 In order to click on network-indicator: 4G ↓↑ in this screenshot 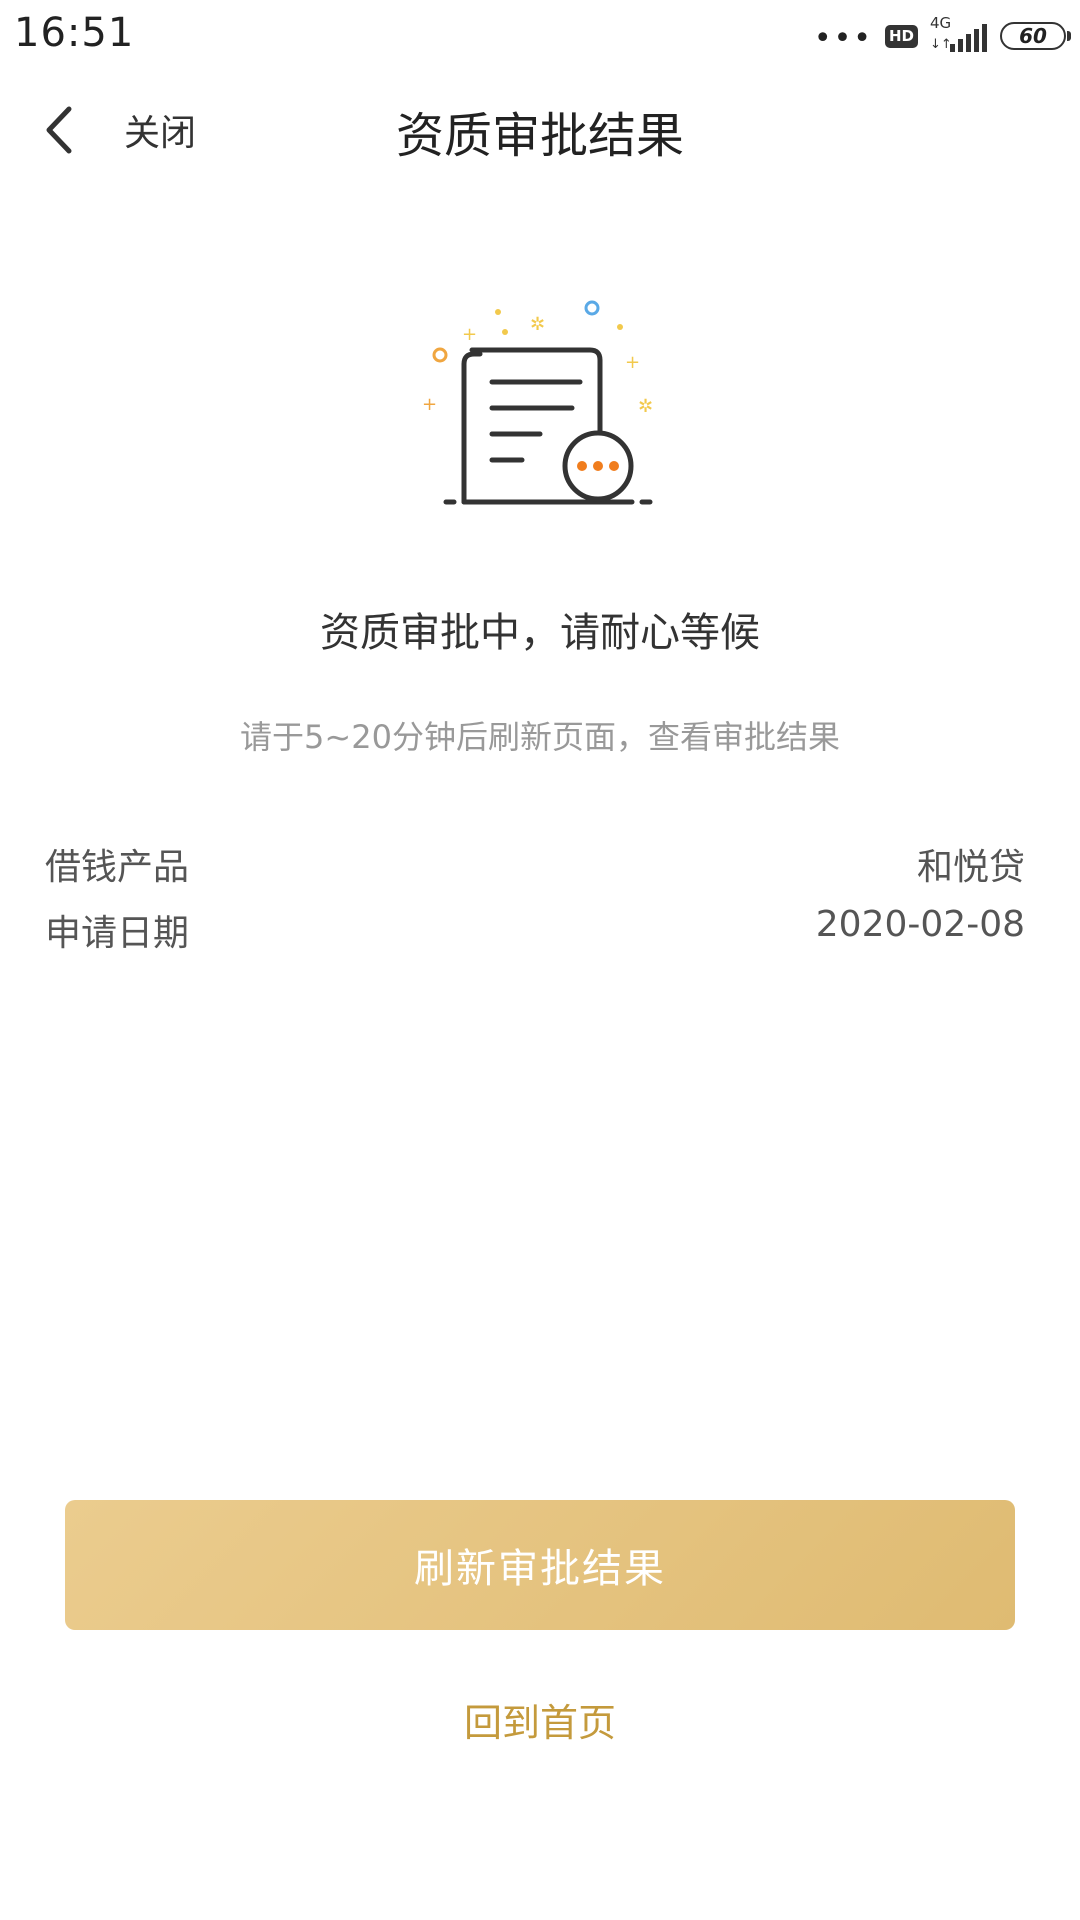, I will do `click(959, 36)`.